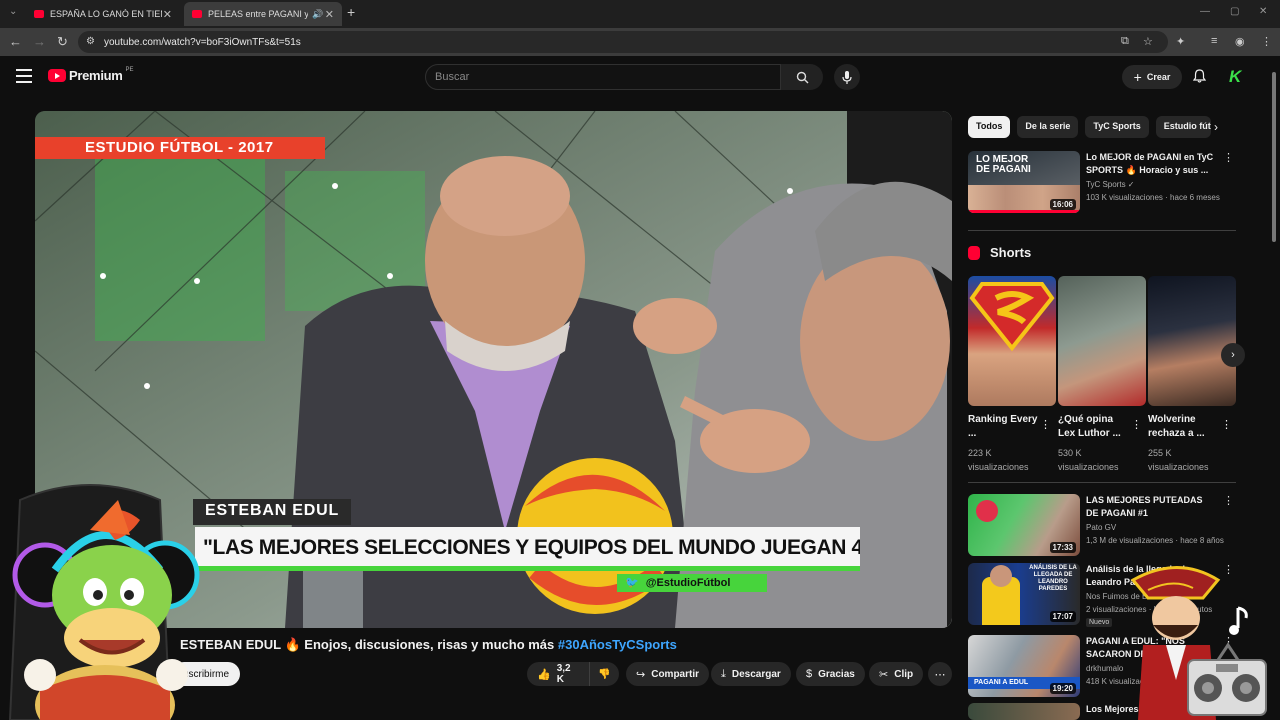  I want to click on download-icon: ⤓, so click(723, 673).